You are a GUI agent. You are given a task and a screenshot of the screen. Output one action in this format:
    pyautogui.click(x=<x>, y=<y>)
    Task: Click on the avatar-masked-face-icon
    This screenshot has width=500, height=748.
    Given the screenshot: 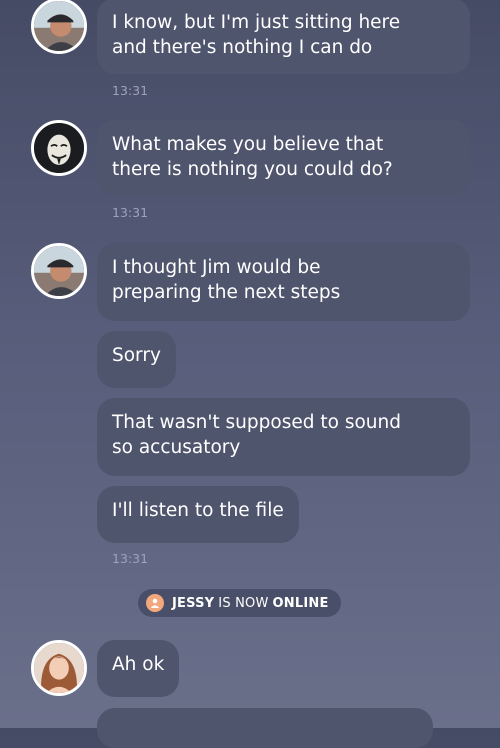 What is the action you would take?
    pyautogui.click(x=59, y=148)
    